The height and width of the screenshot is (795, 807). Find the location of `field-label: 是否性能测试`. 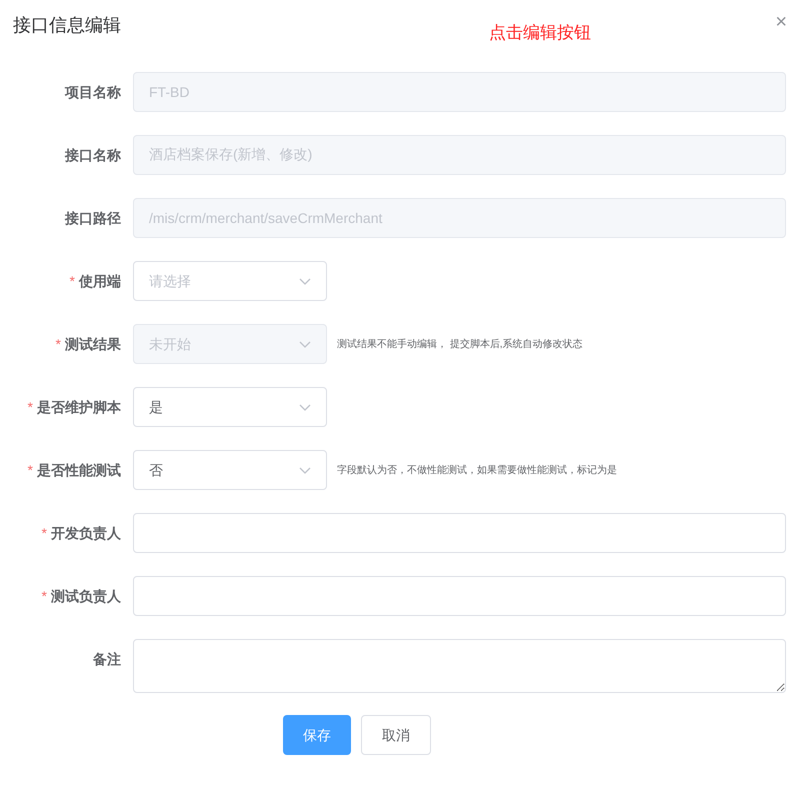

field-label: 是否性能测试 is located at coordinates (79, 470).